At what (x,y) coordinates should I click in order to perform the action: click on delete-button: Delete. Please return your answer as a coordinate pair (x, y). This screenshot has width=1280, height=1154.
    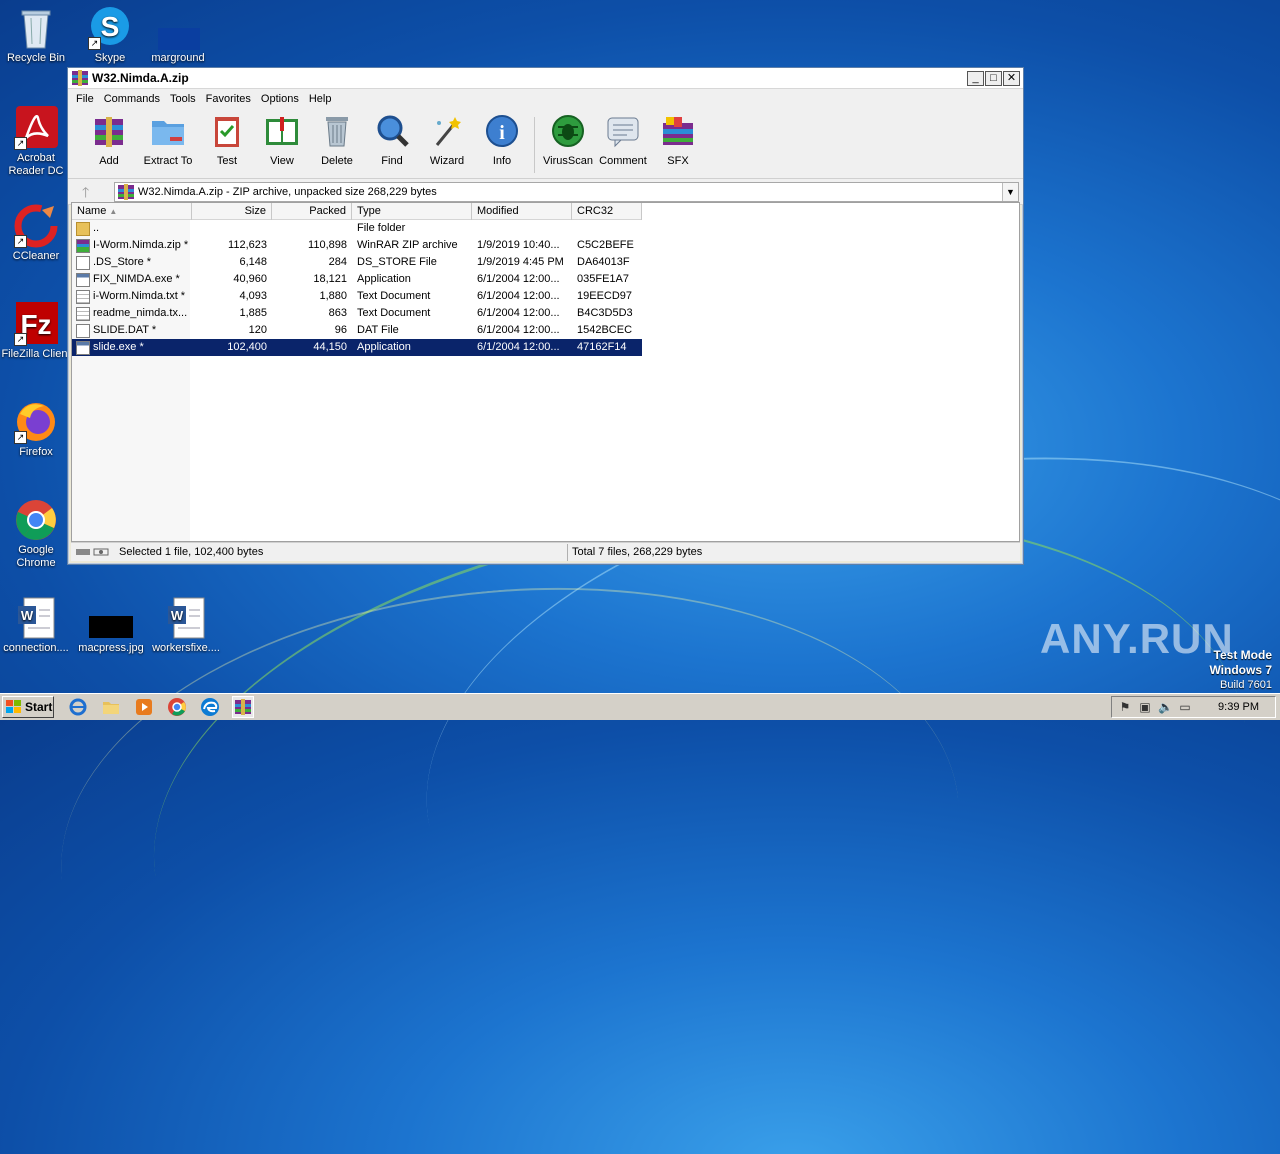
    Looking at the image, I should click on (337, 140).